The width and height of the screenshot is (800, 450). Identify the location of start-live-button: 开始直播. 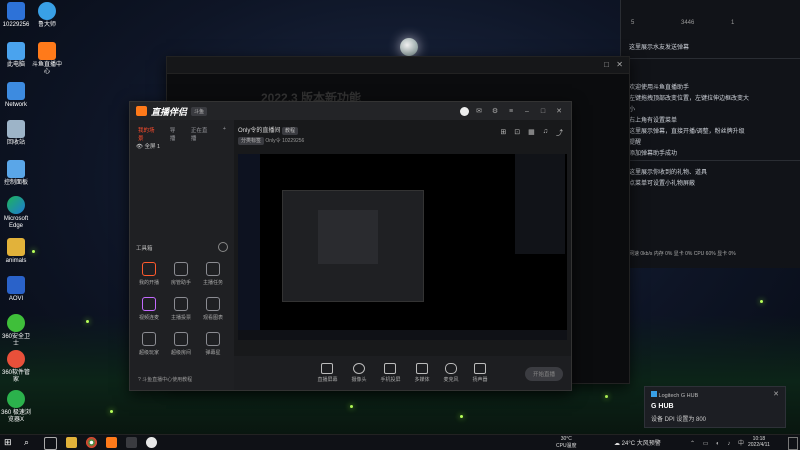
(543, 374).